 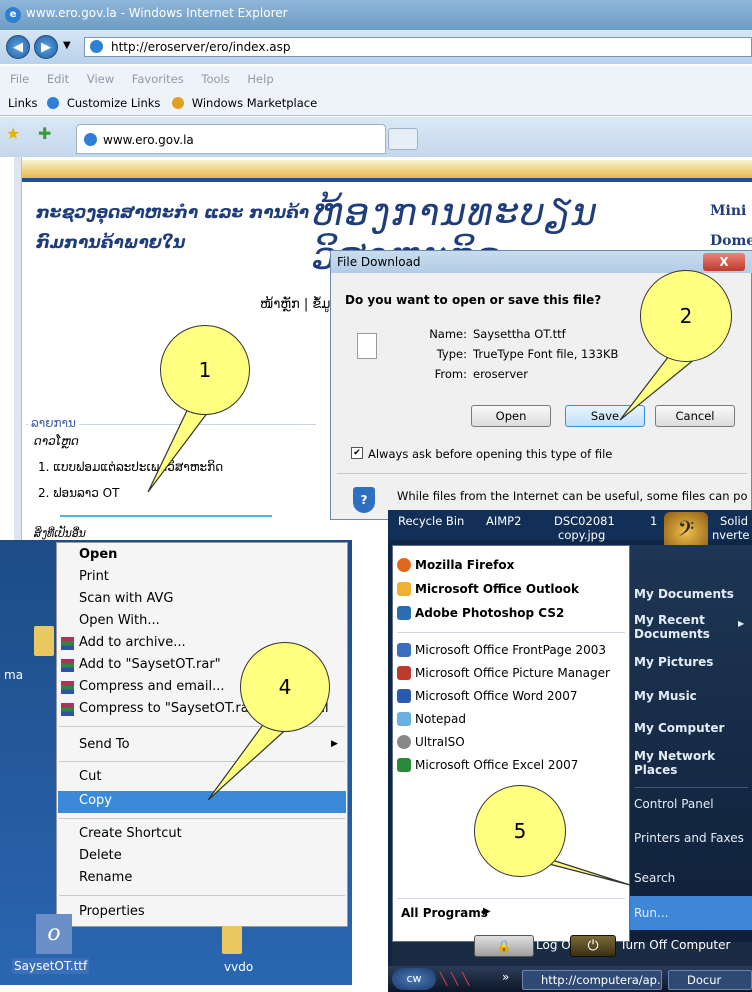 What do you see at coordinates (285, 687) in the screenshot?
I see `callout-4: 4` at bounding box center [285, 687].